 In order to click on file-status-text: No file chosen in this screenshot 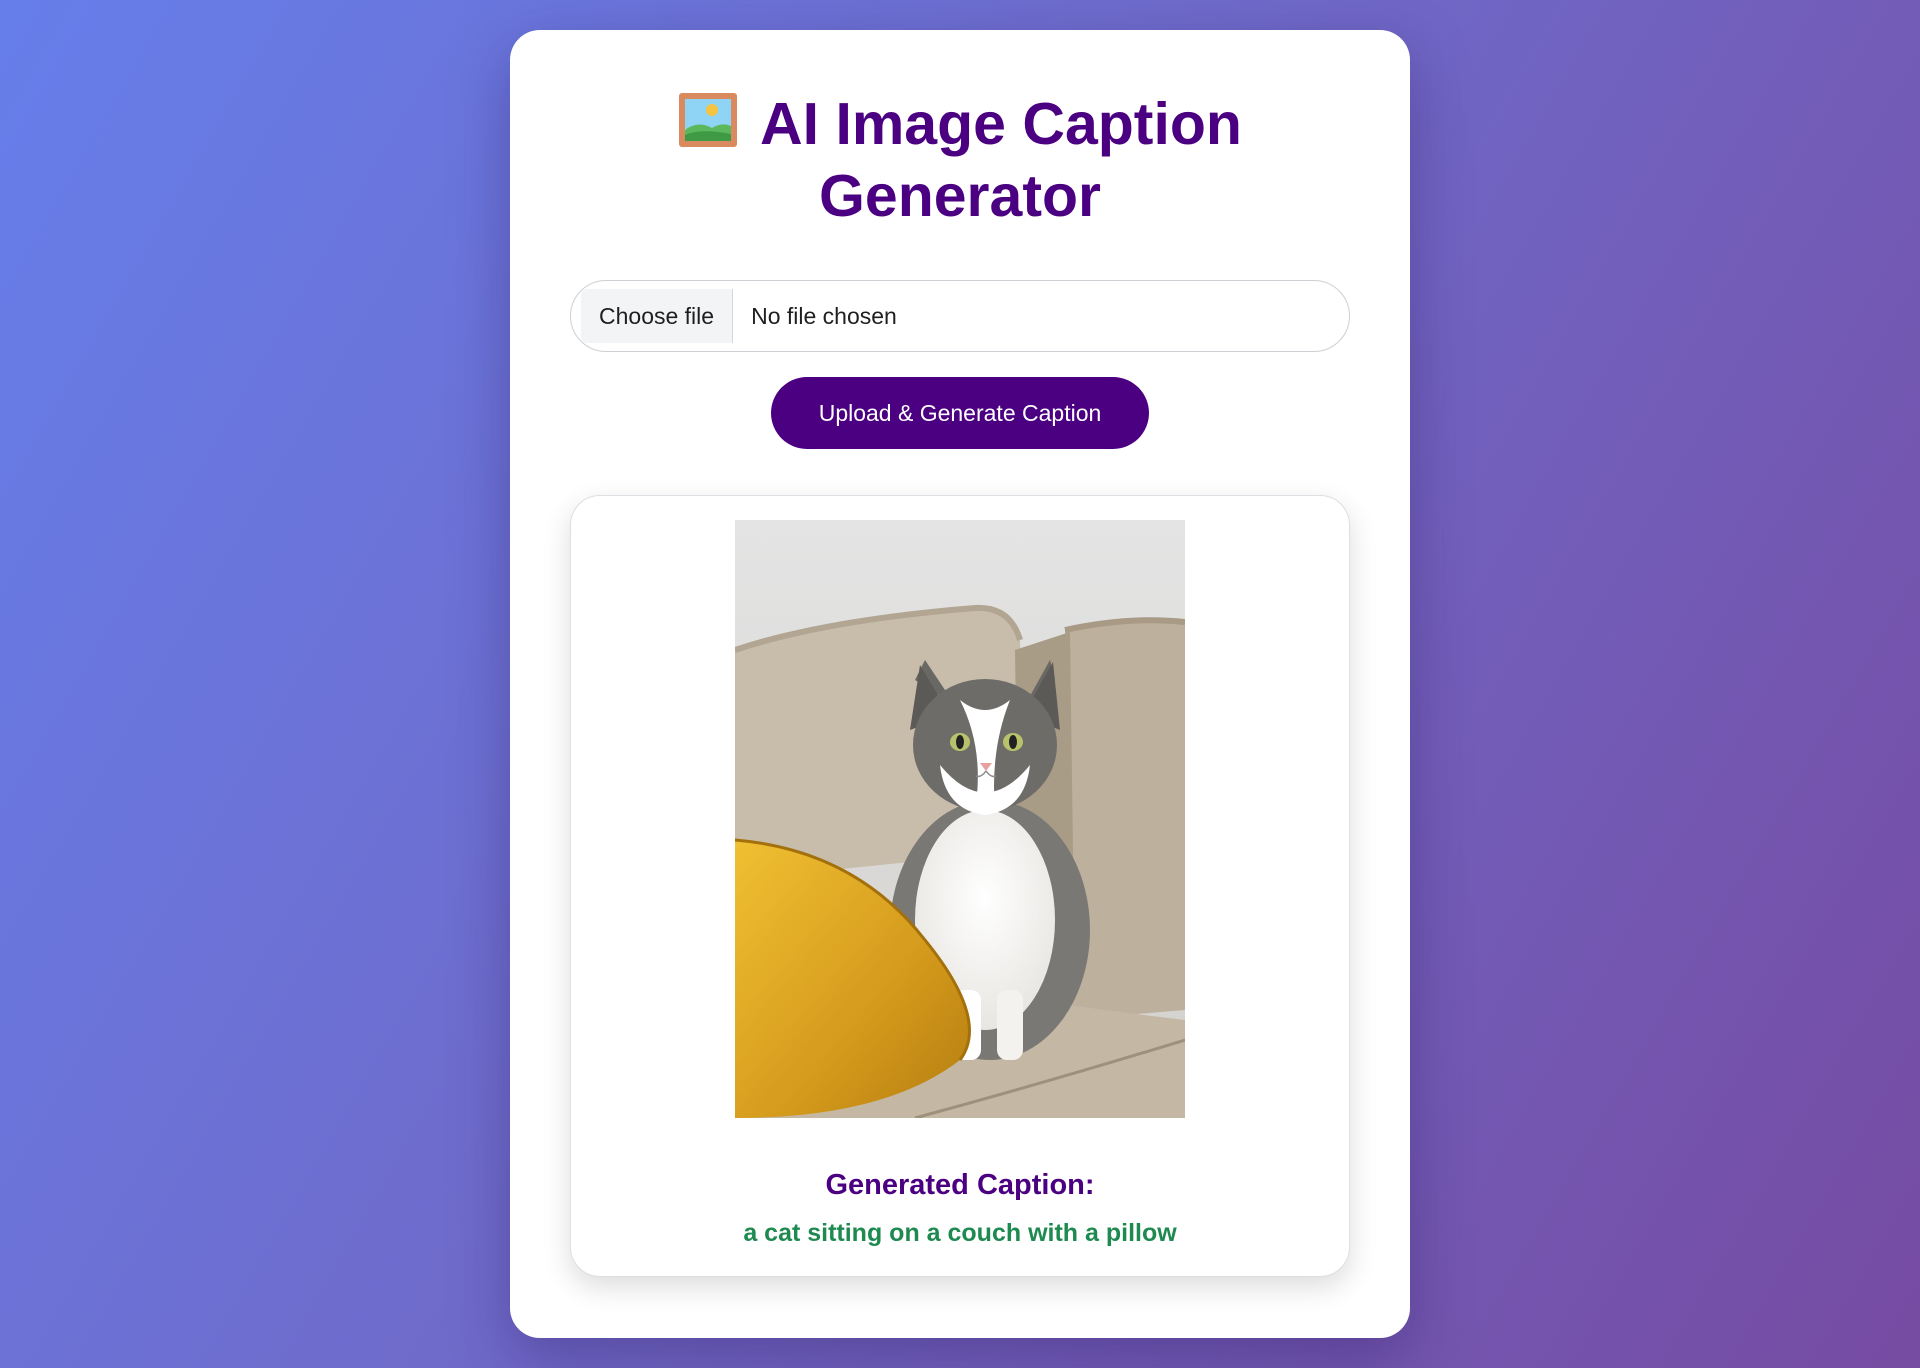, I will do `click(824, 315)`.